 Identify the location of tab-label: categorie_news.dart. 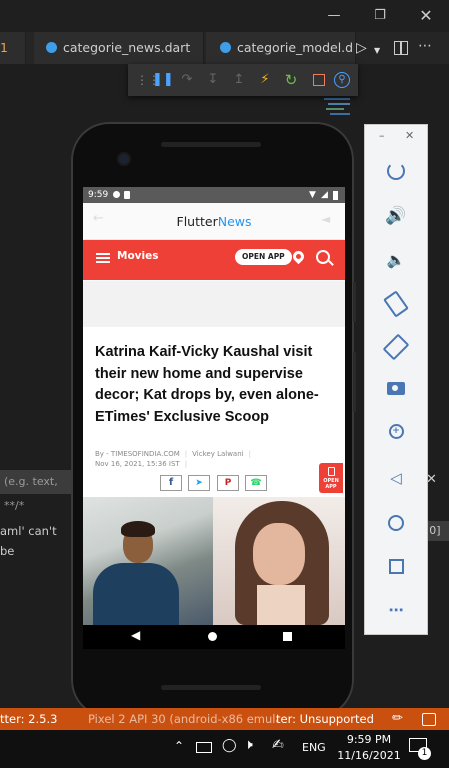
(127, 47).